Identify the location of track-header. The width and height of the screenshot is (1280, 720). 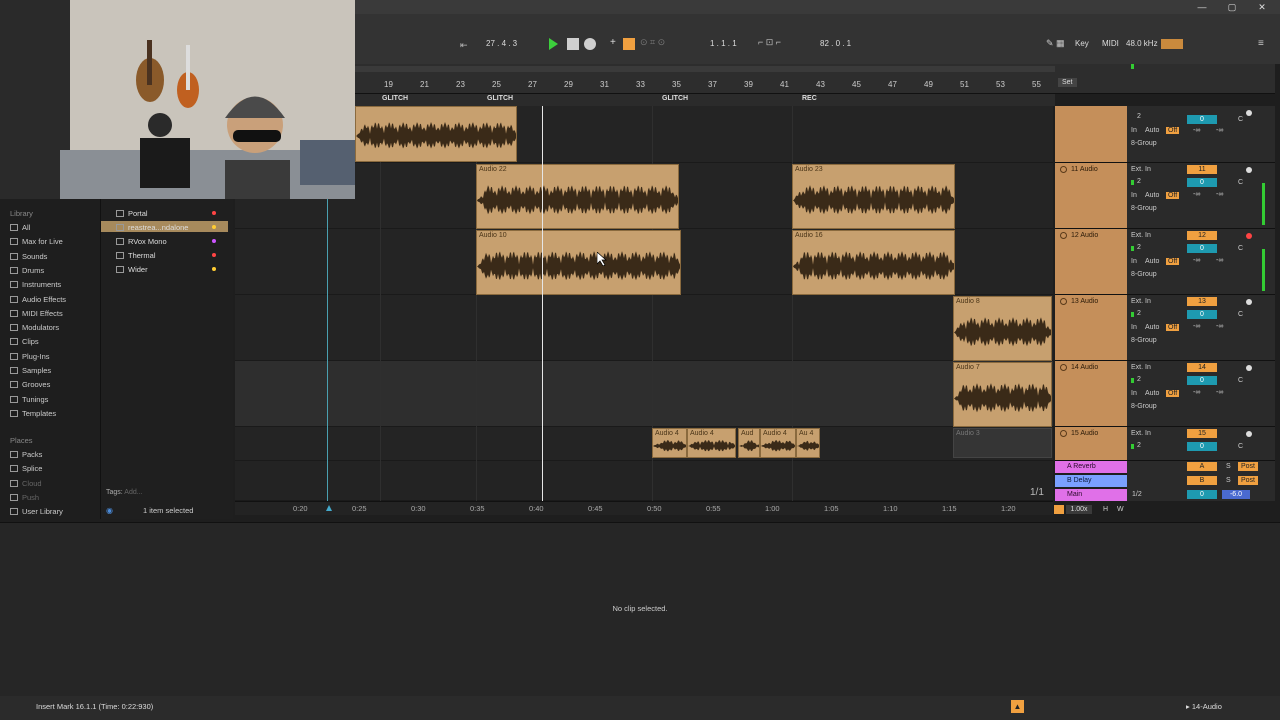
(1091, 134).